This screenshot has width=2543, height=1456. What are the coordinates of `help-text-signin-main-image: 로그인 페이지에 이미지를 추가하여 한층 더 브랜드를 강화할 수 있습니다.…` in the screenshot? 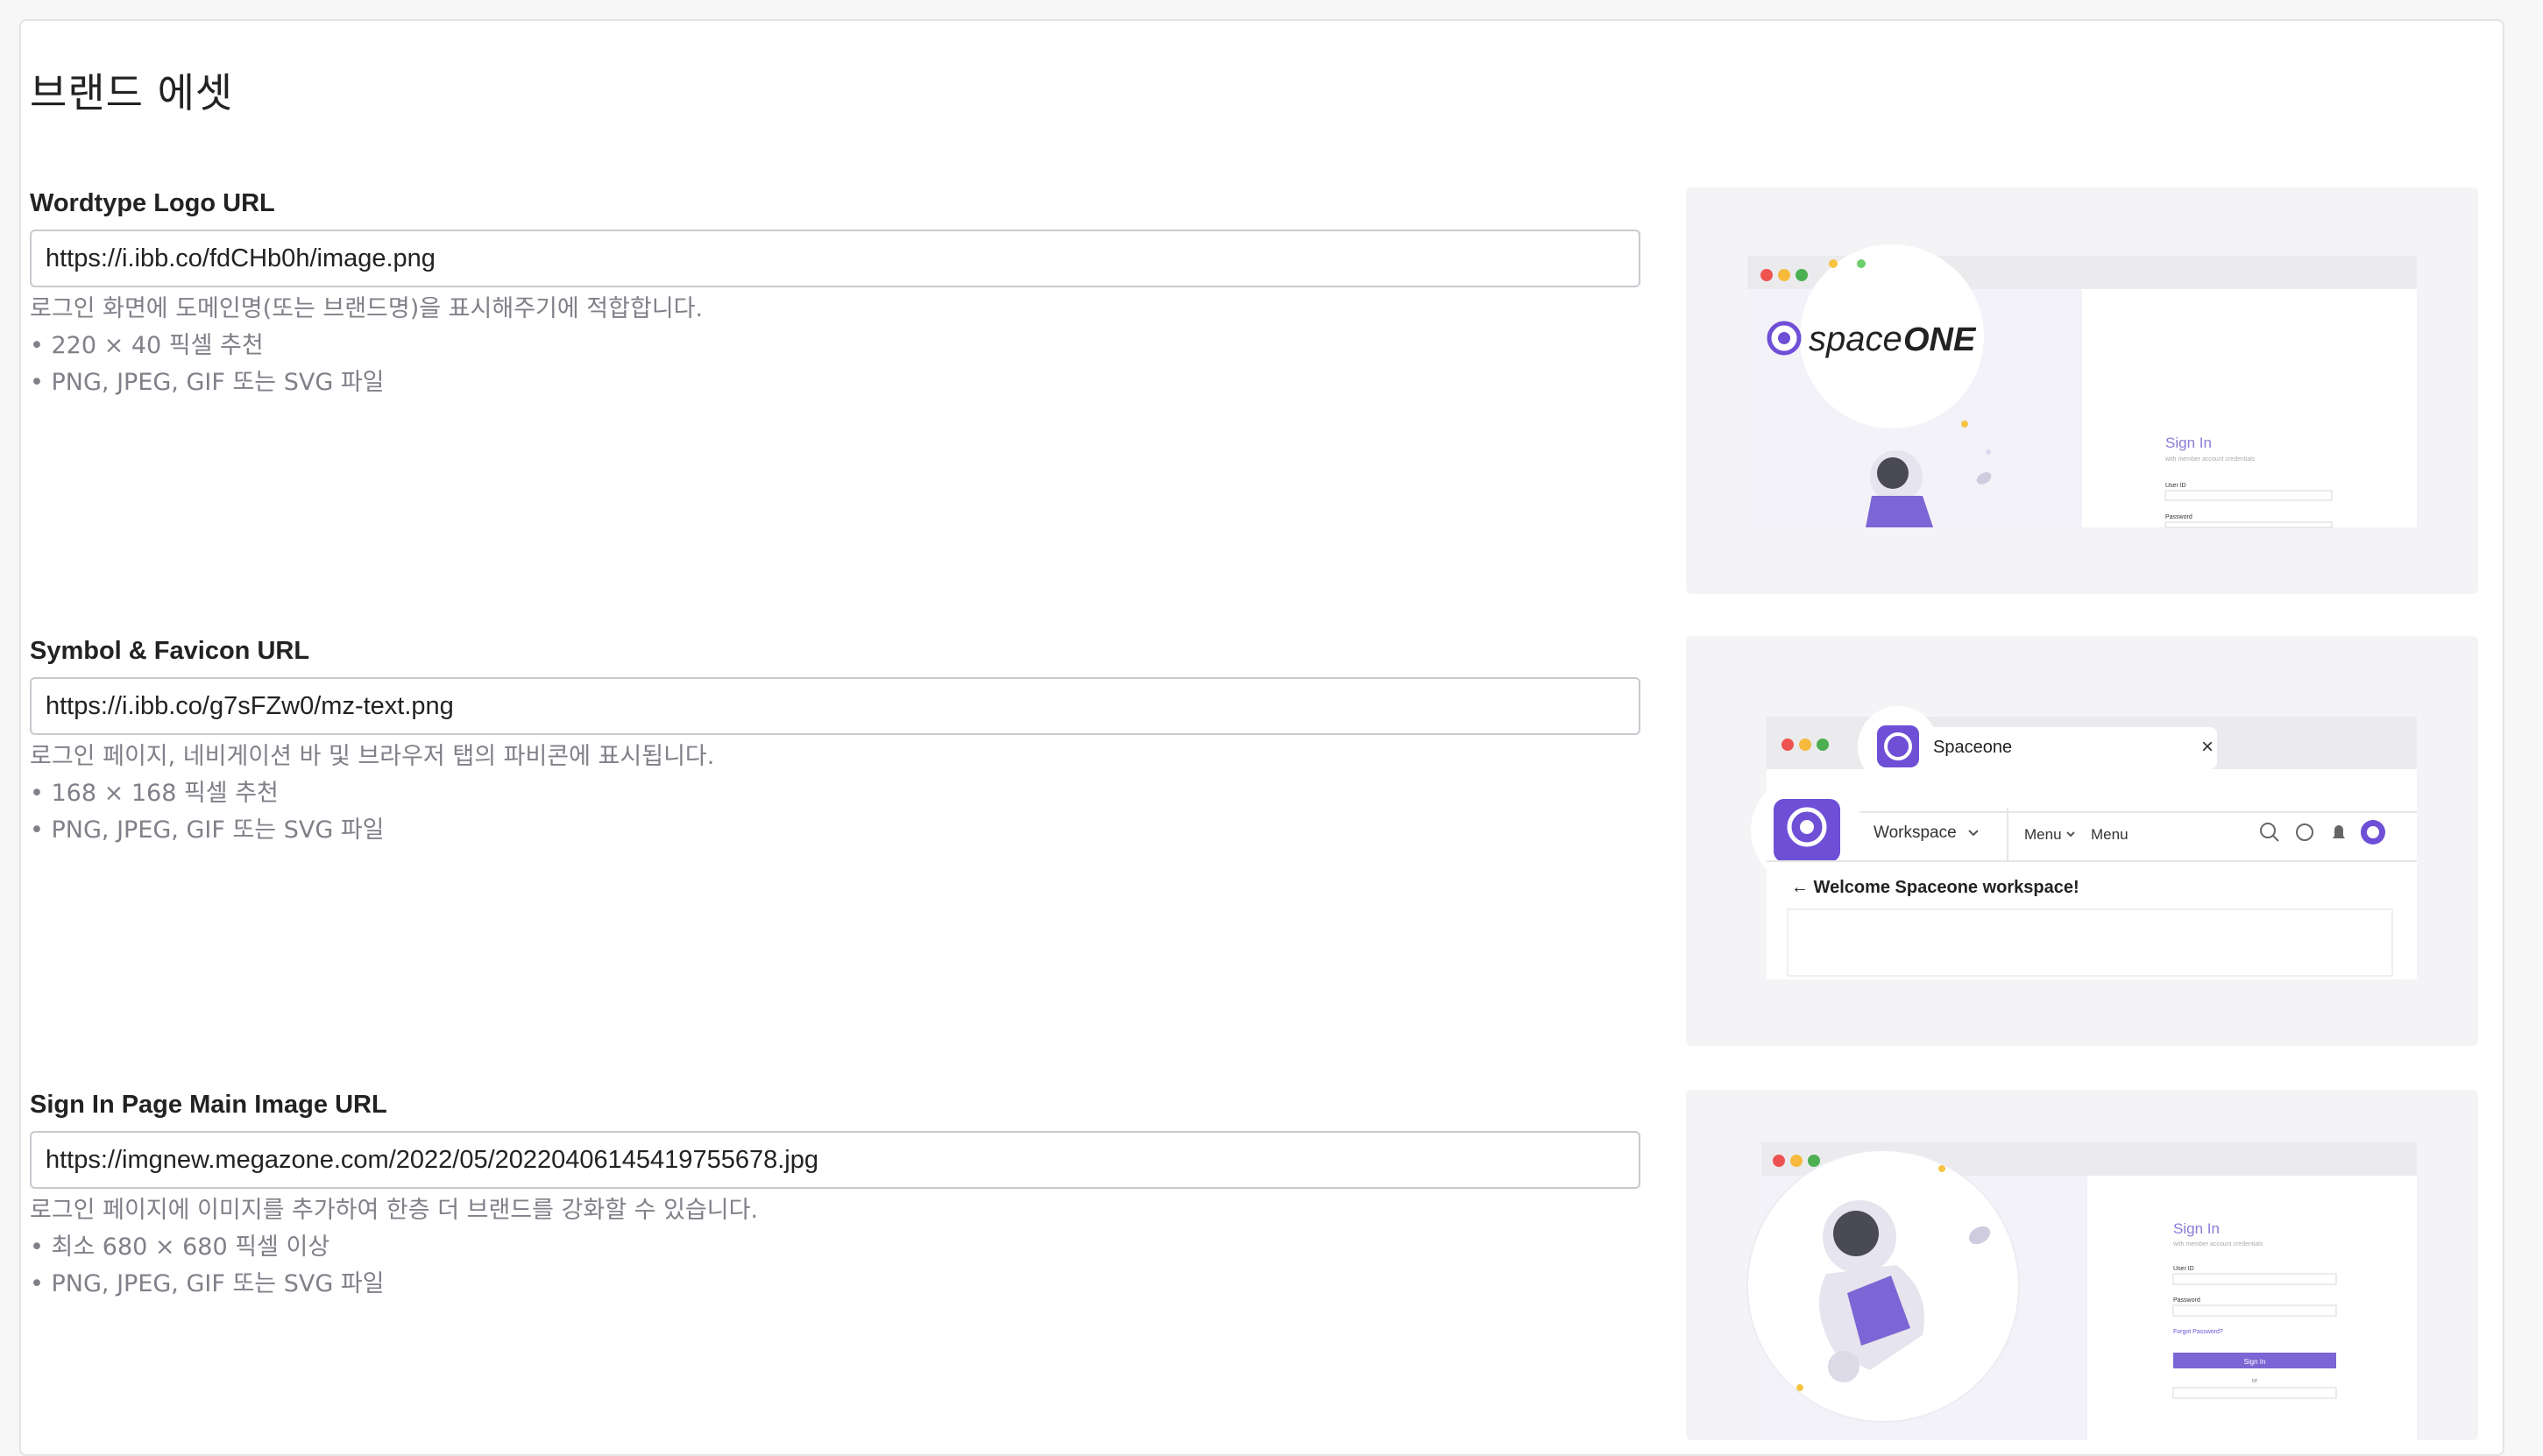 It's located at (845, 1247).